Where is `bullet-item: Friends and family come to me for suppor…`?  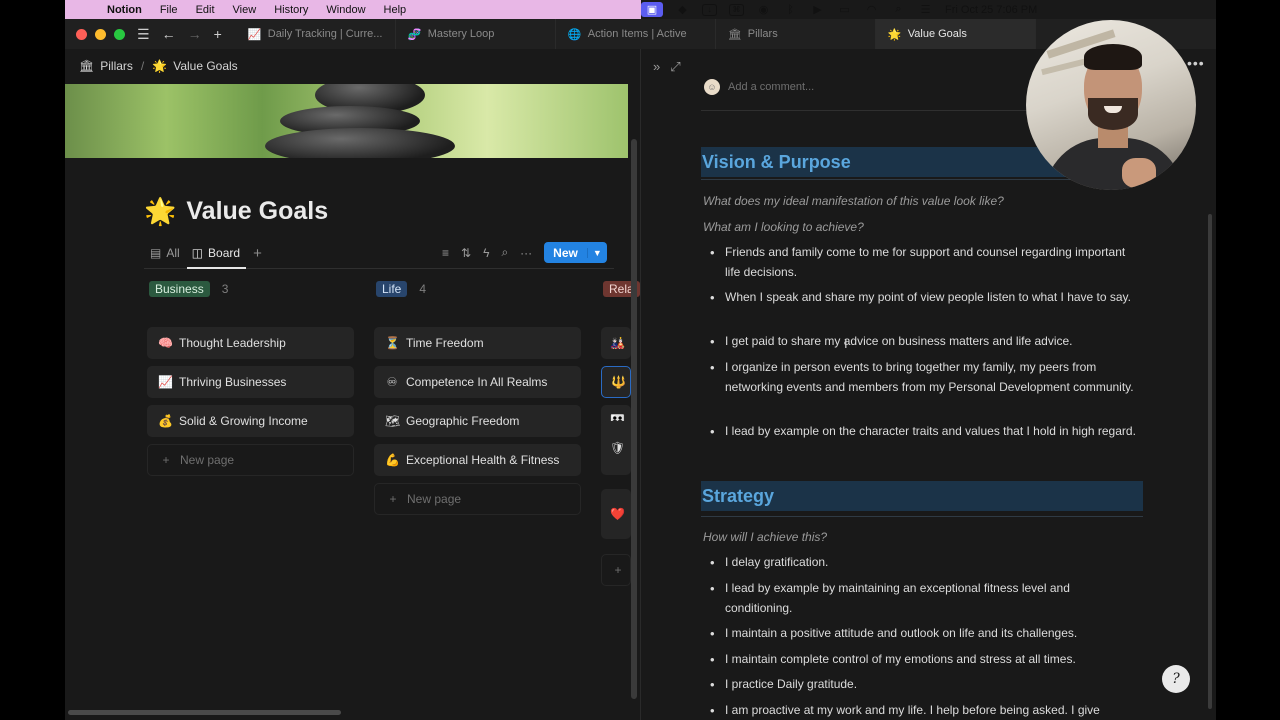
bullet-item: Friends and family come to me for suppor… is located at coordinates (924, 262).